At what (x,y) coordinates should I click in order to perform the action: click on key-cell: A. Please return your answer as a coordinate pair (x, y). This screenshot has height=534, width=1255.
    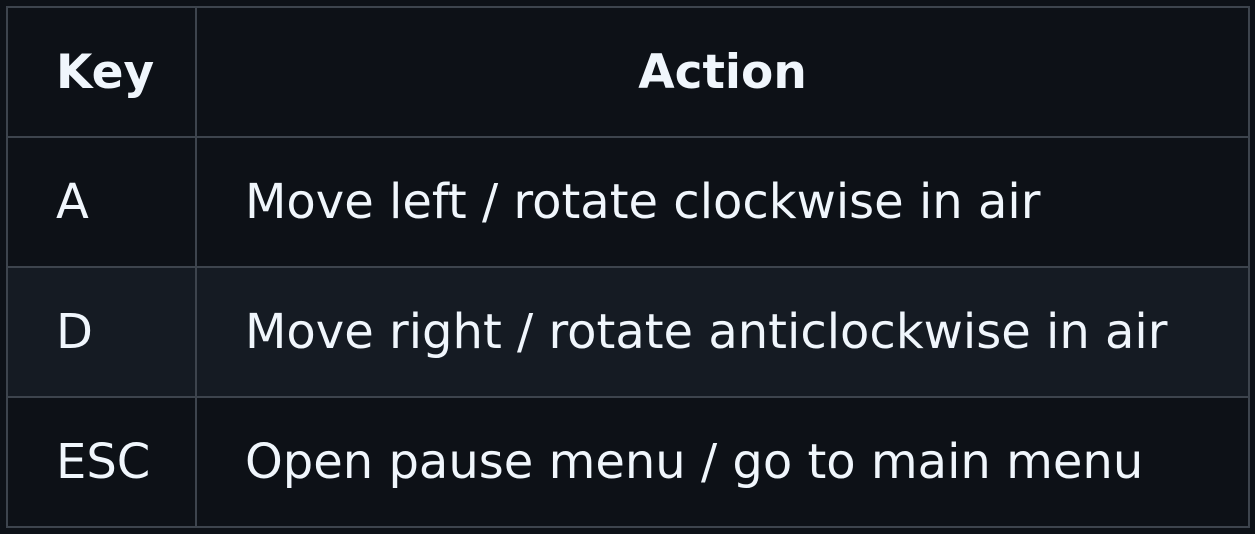
    Looking at the image, I should click on (101, 202).